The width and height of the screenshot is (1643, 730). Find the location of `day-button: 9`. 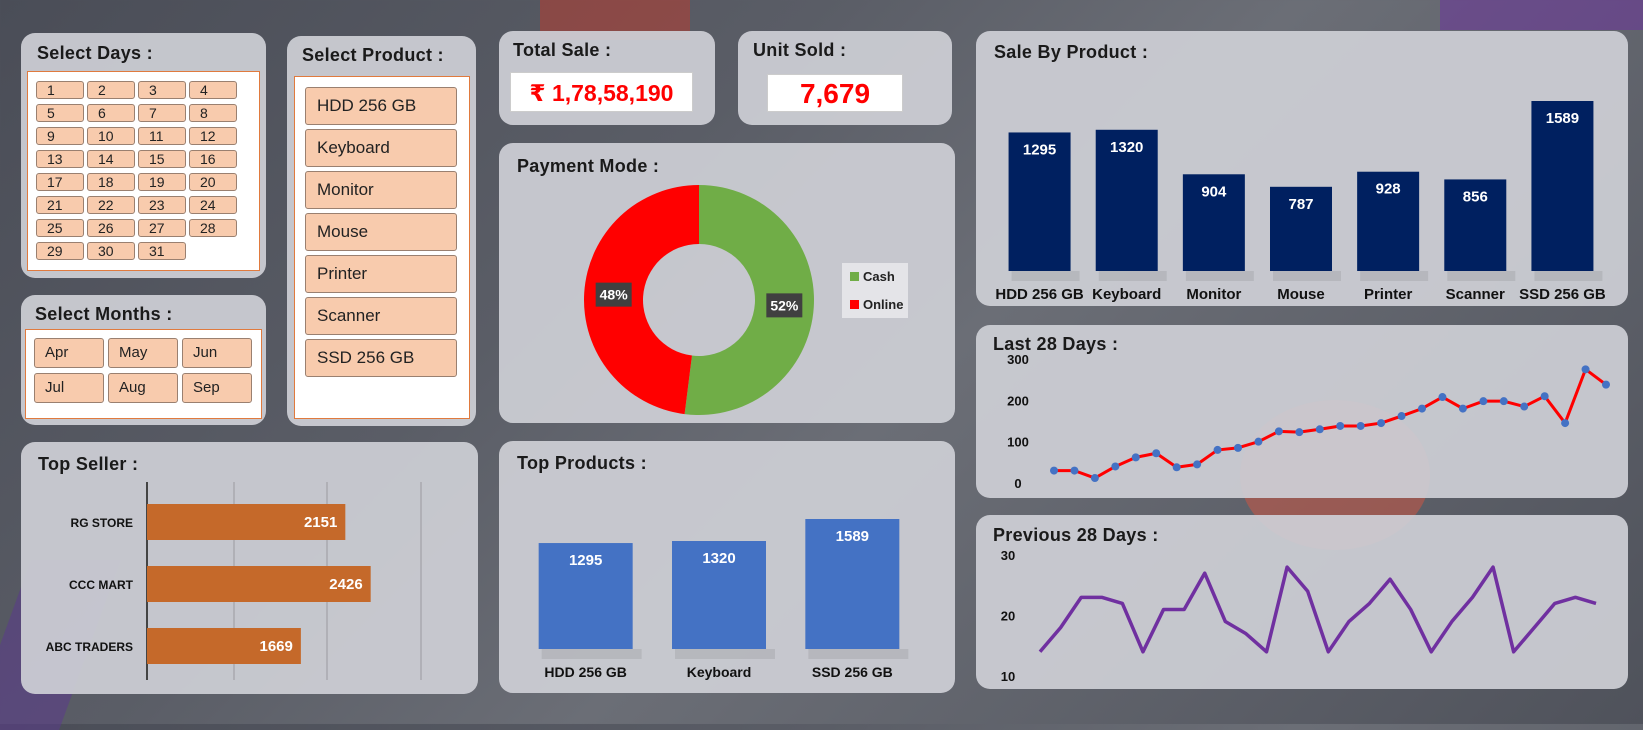

day-button: 9 is located at coordinates (60, 136).